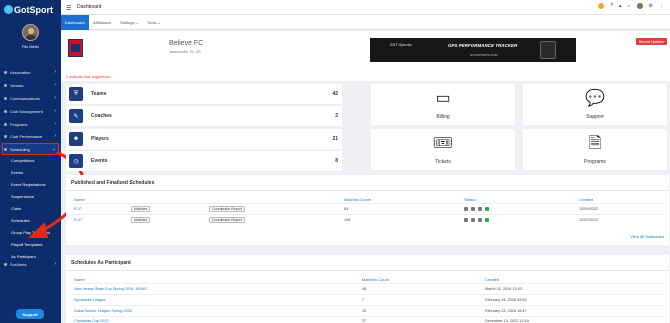 The height and width of the screenshot is (323, 670). Describe the element at coordinates (5, 98) in the screenshot. I see `communications-icon` at that location.